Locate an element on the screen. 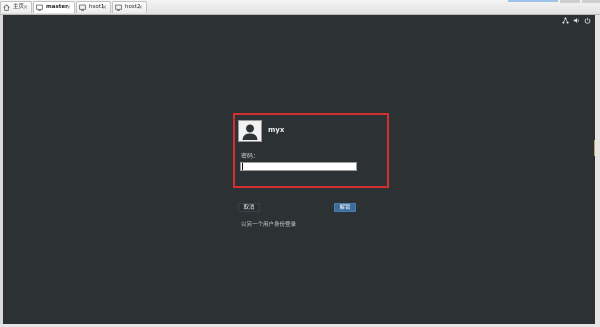 This screenshot has height=327, width=600. password-field is located at coordinates (298, 166).